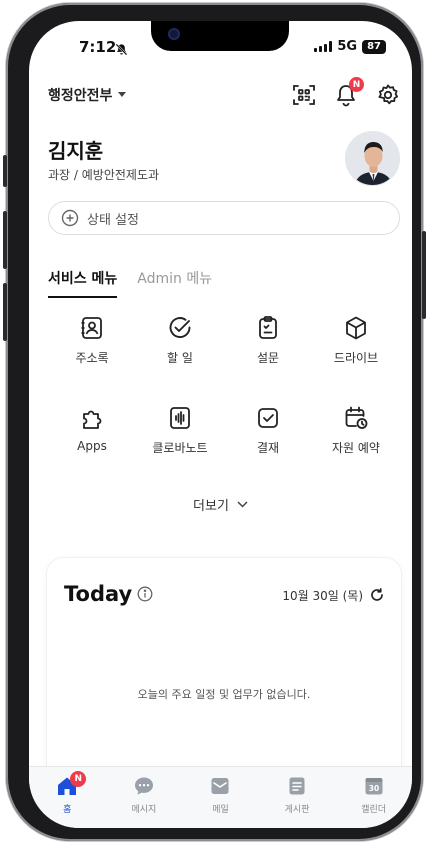 This screenshot has width=429, height=843. What do you see at coordinates (242, 504) in the screenshot?
I see `chevron-down-icon` at bounding box center [242, 504].